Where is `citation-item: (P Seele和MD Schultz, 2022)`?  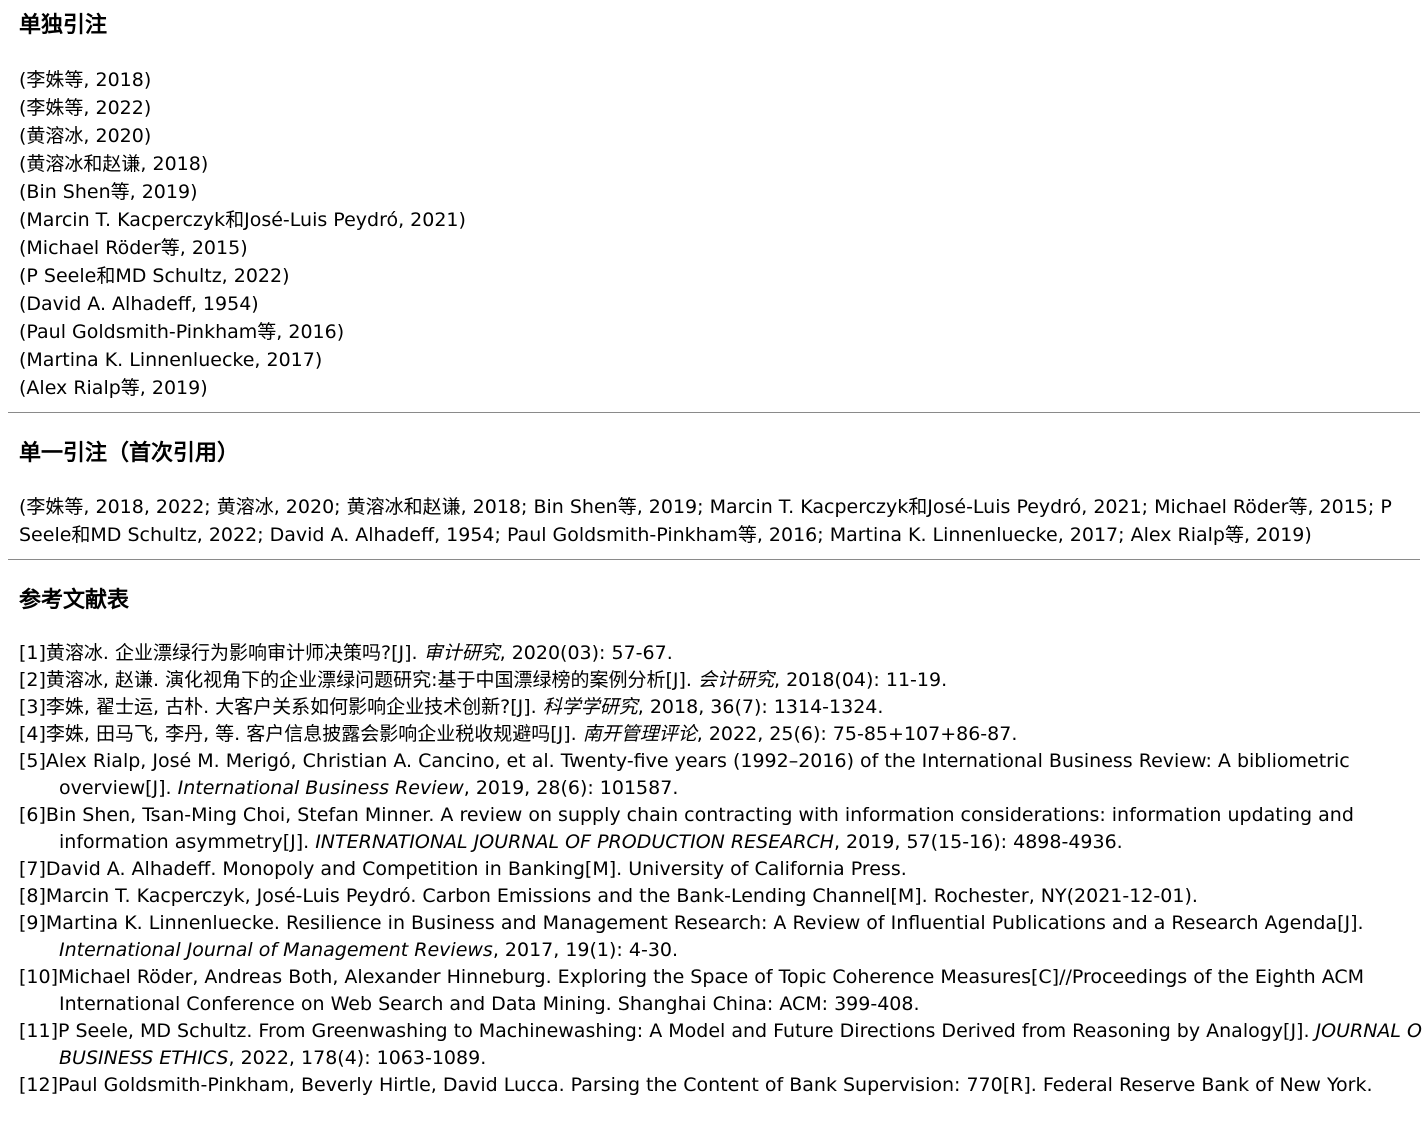 citation-item: (P Seele和MD Schultz, 2022) is located at coordinates (154, 276).